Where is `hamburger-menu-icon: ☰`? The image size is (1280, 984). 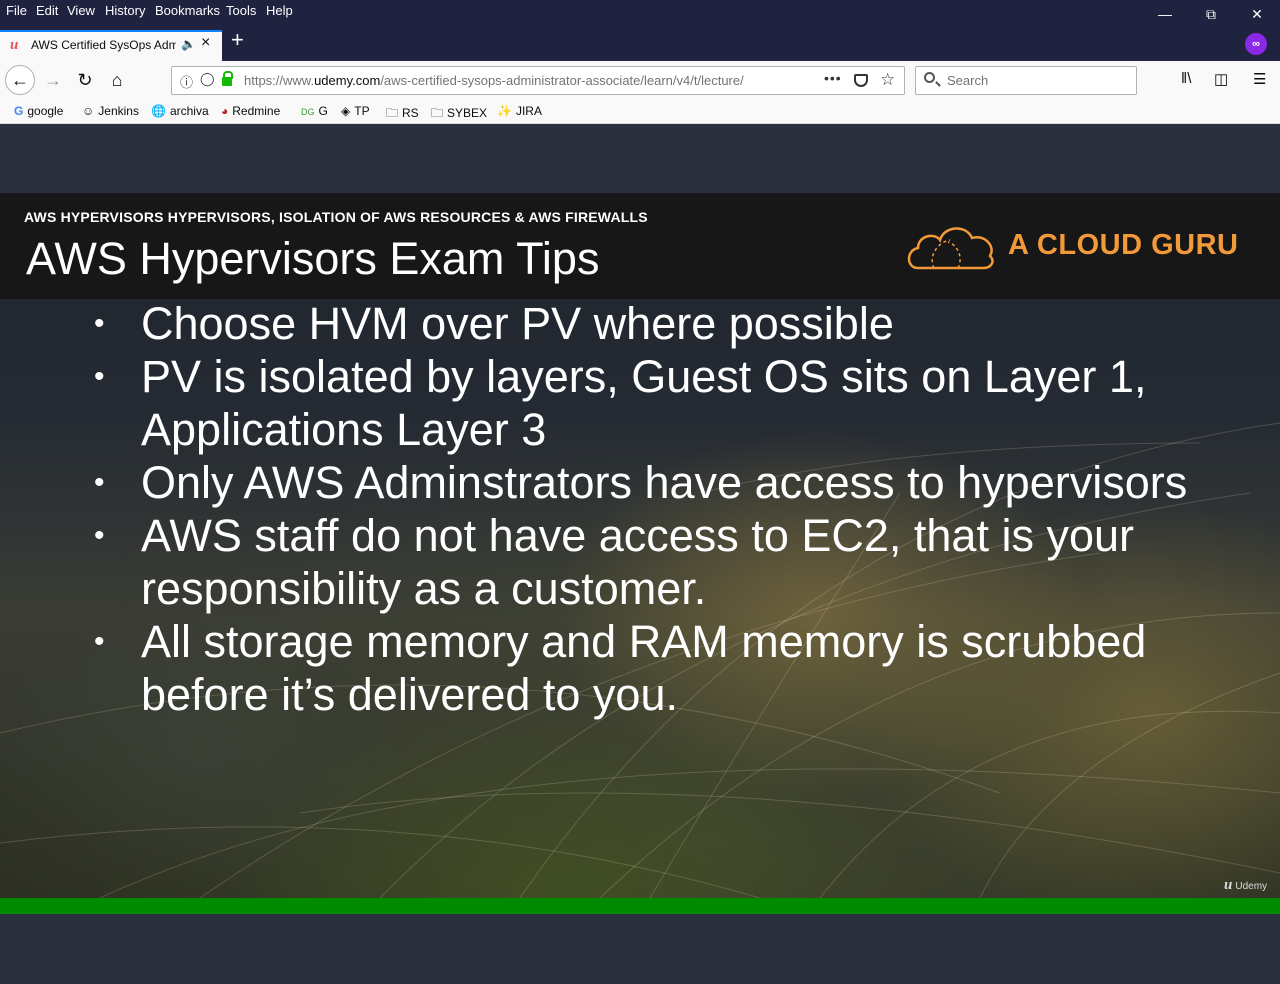 hamburger-menu-icon: ☰ is located at coordinates (1259, 79).